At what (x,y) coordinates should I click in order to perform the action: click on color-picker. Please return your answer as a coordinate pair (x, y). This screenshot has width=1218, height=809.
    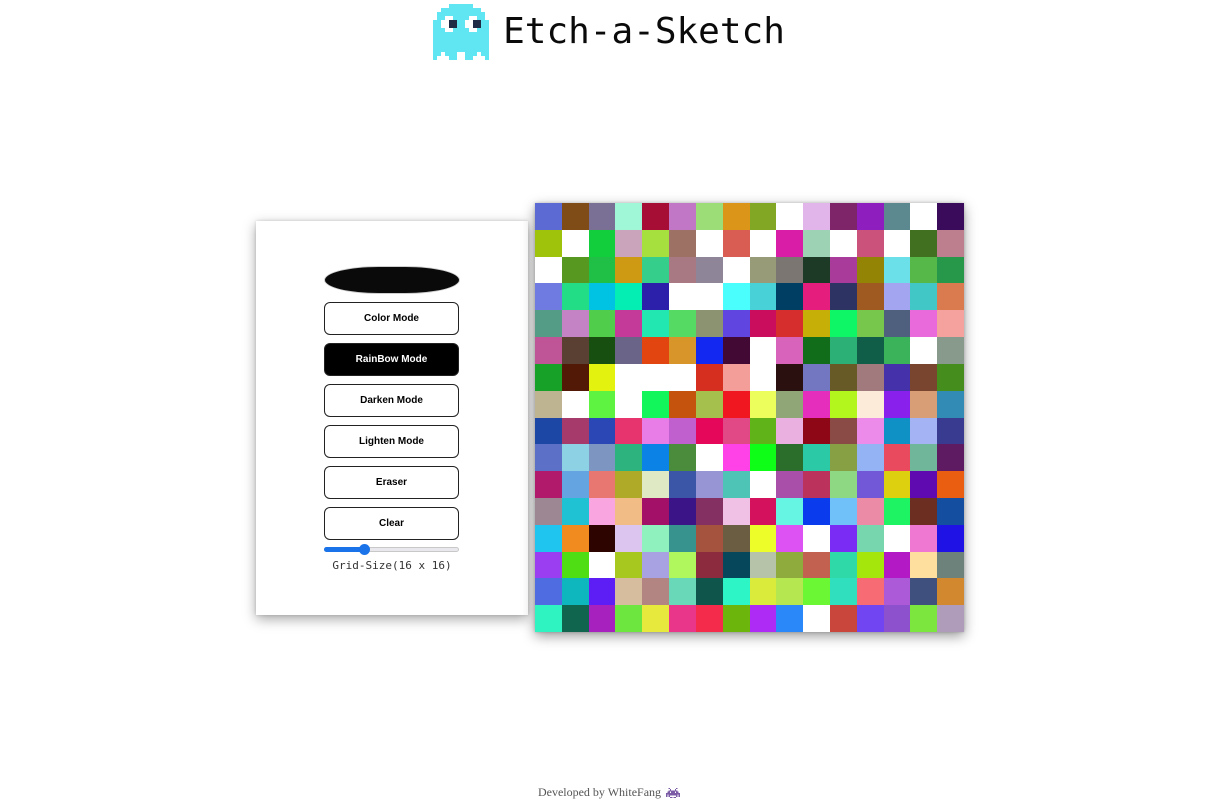
    Looking at the image, I should click on (392, 280).